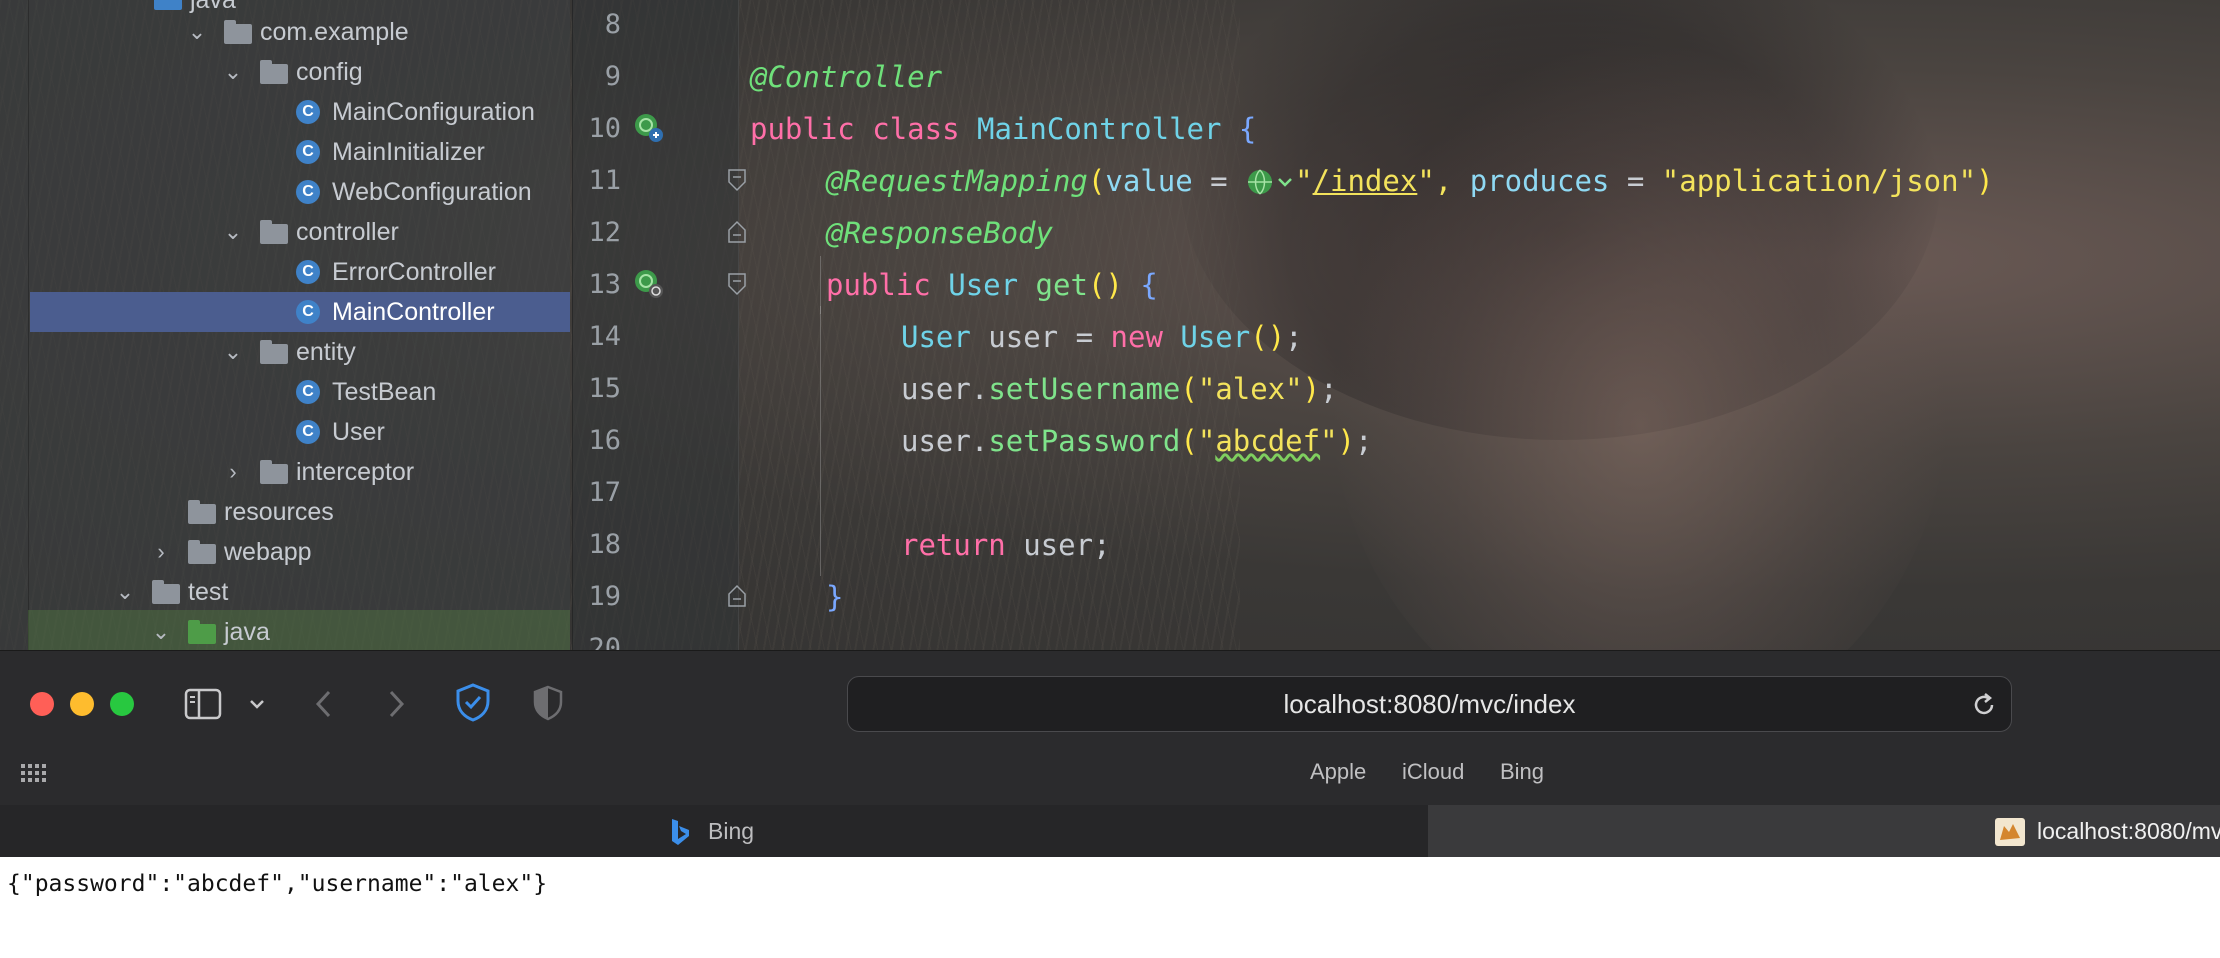 This screenshot has width=2220, height=958. Describe the element at coordinates (1110, 907) in the screenshot. I see `page-content: {"password":"abcdef","username":"alex"}` at that location.